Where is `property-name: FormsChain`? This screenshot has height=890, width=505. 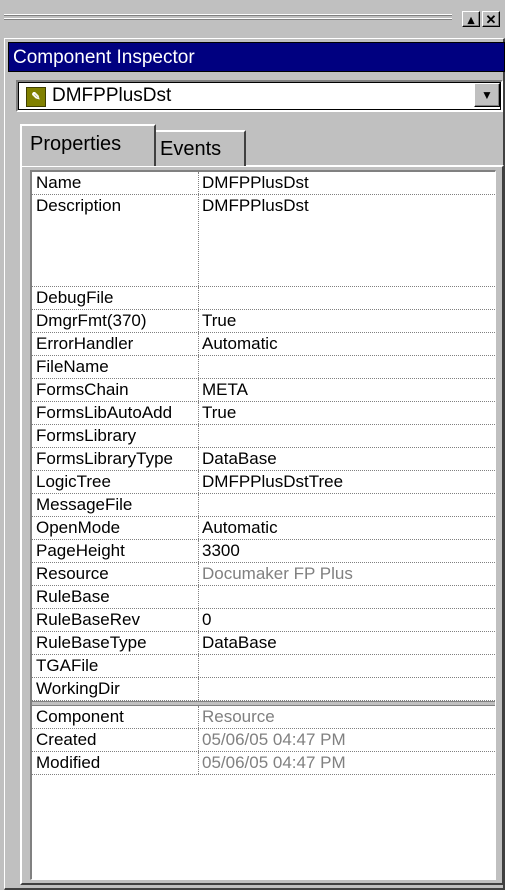
property-name: FormsChain is located at coordinates (82, 389).